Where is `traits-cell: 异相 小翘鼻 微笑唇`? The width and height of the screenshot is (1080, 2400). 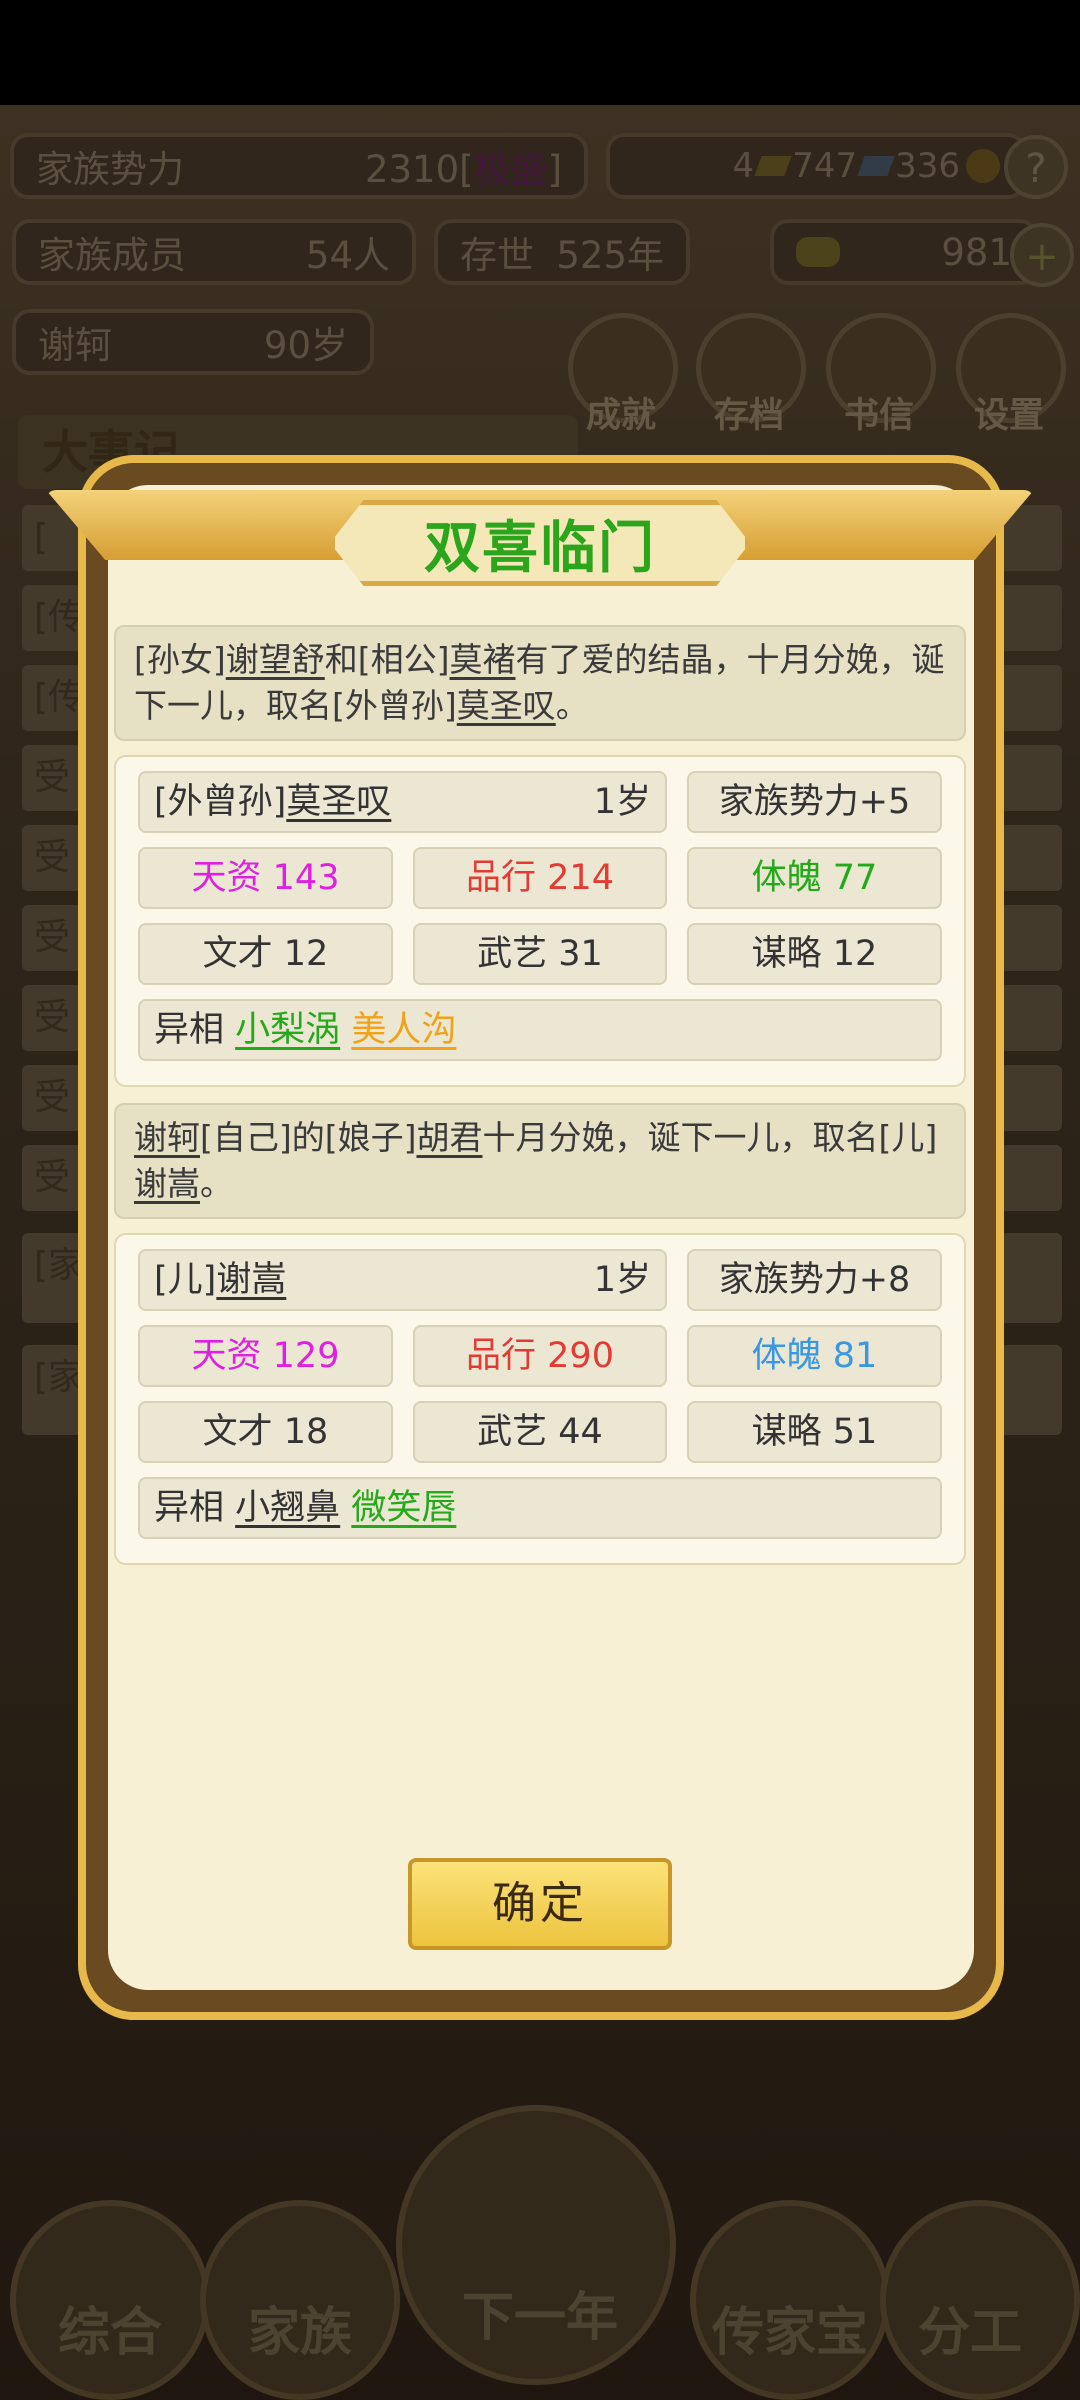
traits-cell: 异相 小翘鼻 微笑唇 is located at coordinates (540, 1508).